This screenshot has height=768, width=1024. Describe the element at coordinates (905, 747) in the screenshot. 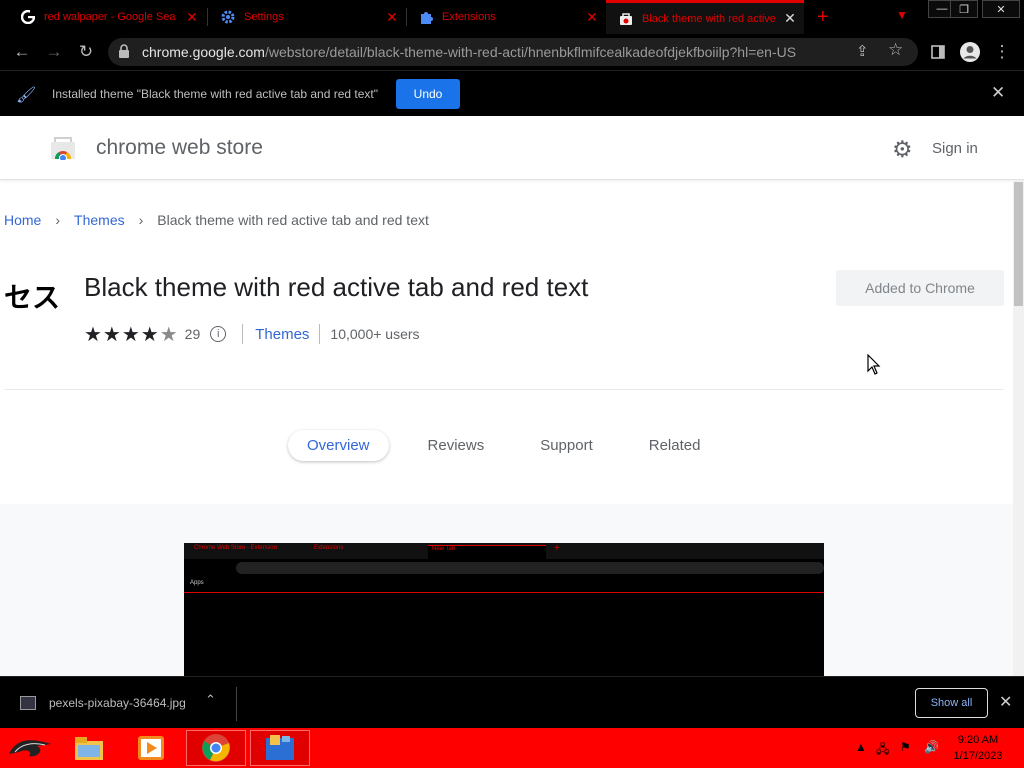

I see `action-center-flag-icon: ⚑` at that location.